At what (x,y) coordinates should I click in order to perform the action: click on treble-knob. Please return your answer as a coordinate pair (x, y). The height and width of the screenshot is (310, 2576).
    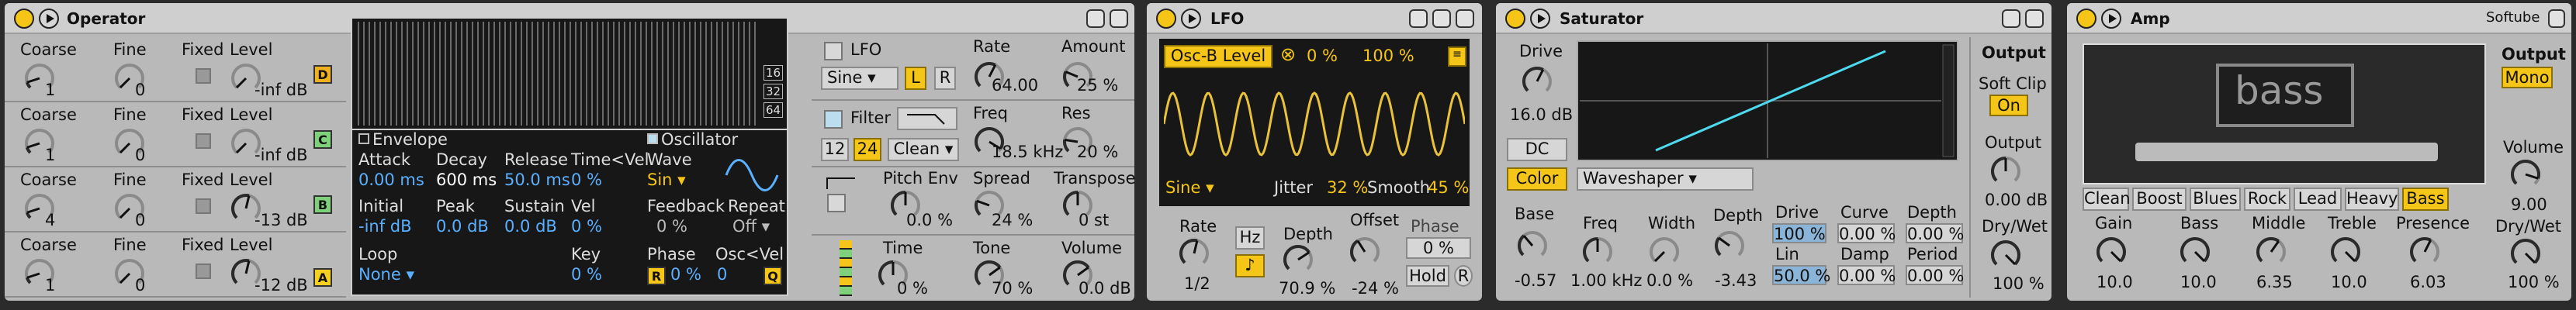
    Looking at the image, I should click on (2345, 252).